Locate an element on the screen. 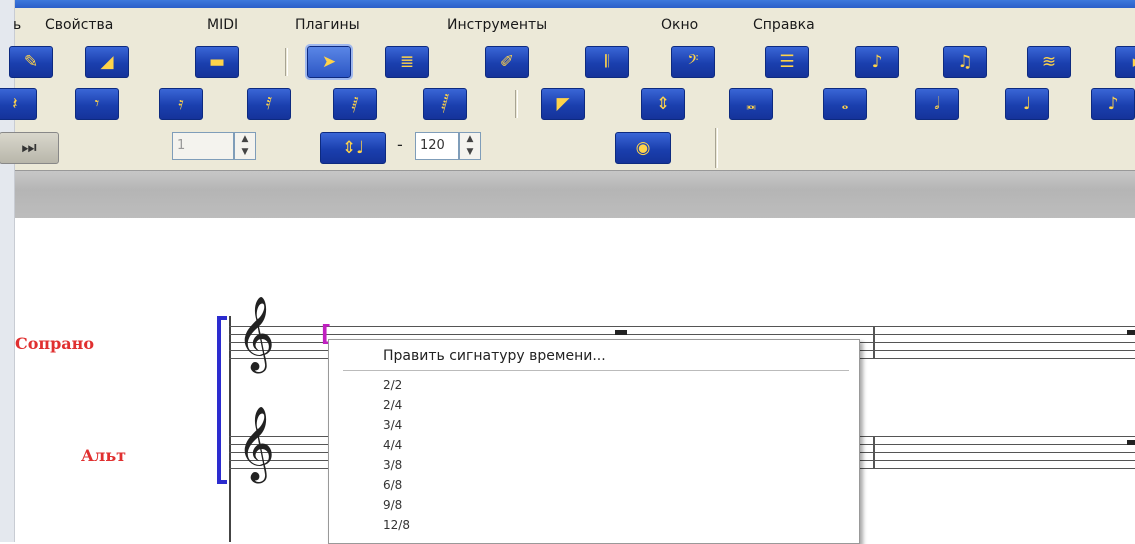  keyboard-icon: ▬ is located at coordinates (217, 62).